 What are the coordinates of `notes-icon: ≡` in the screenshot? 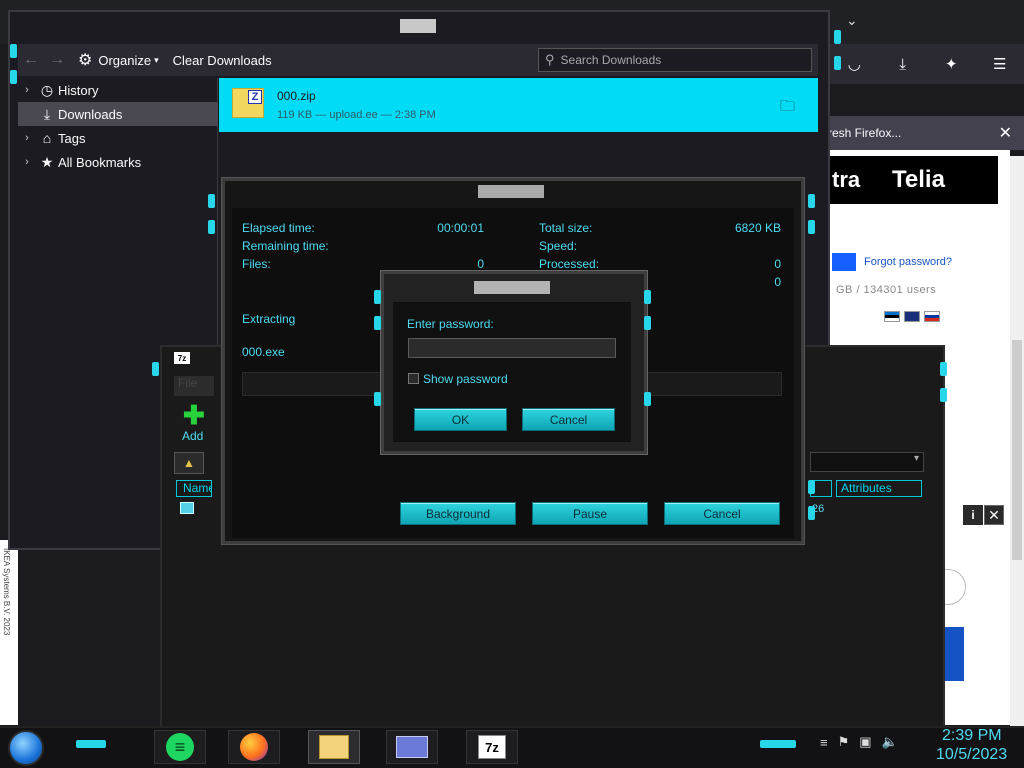 It's located at (180, 747).